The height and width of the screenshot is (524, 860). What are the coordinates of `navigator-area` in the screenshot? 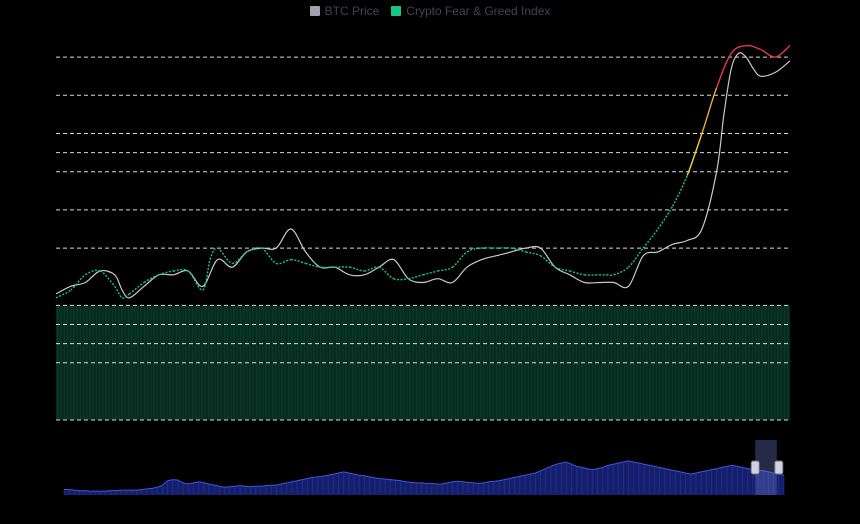 It's located at (424, 477).